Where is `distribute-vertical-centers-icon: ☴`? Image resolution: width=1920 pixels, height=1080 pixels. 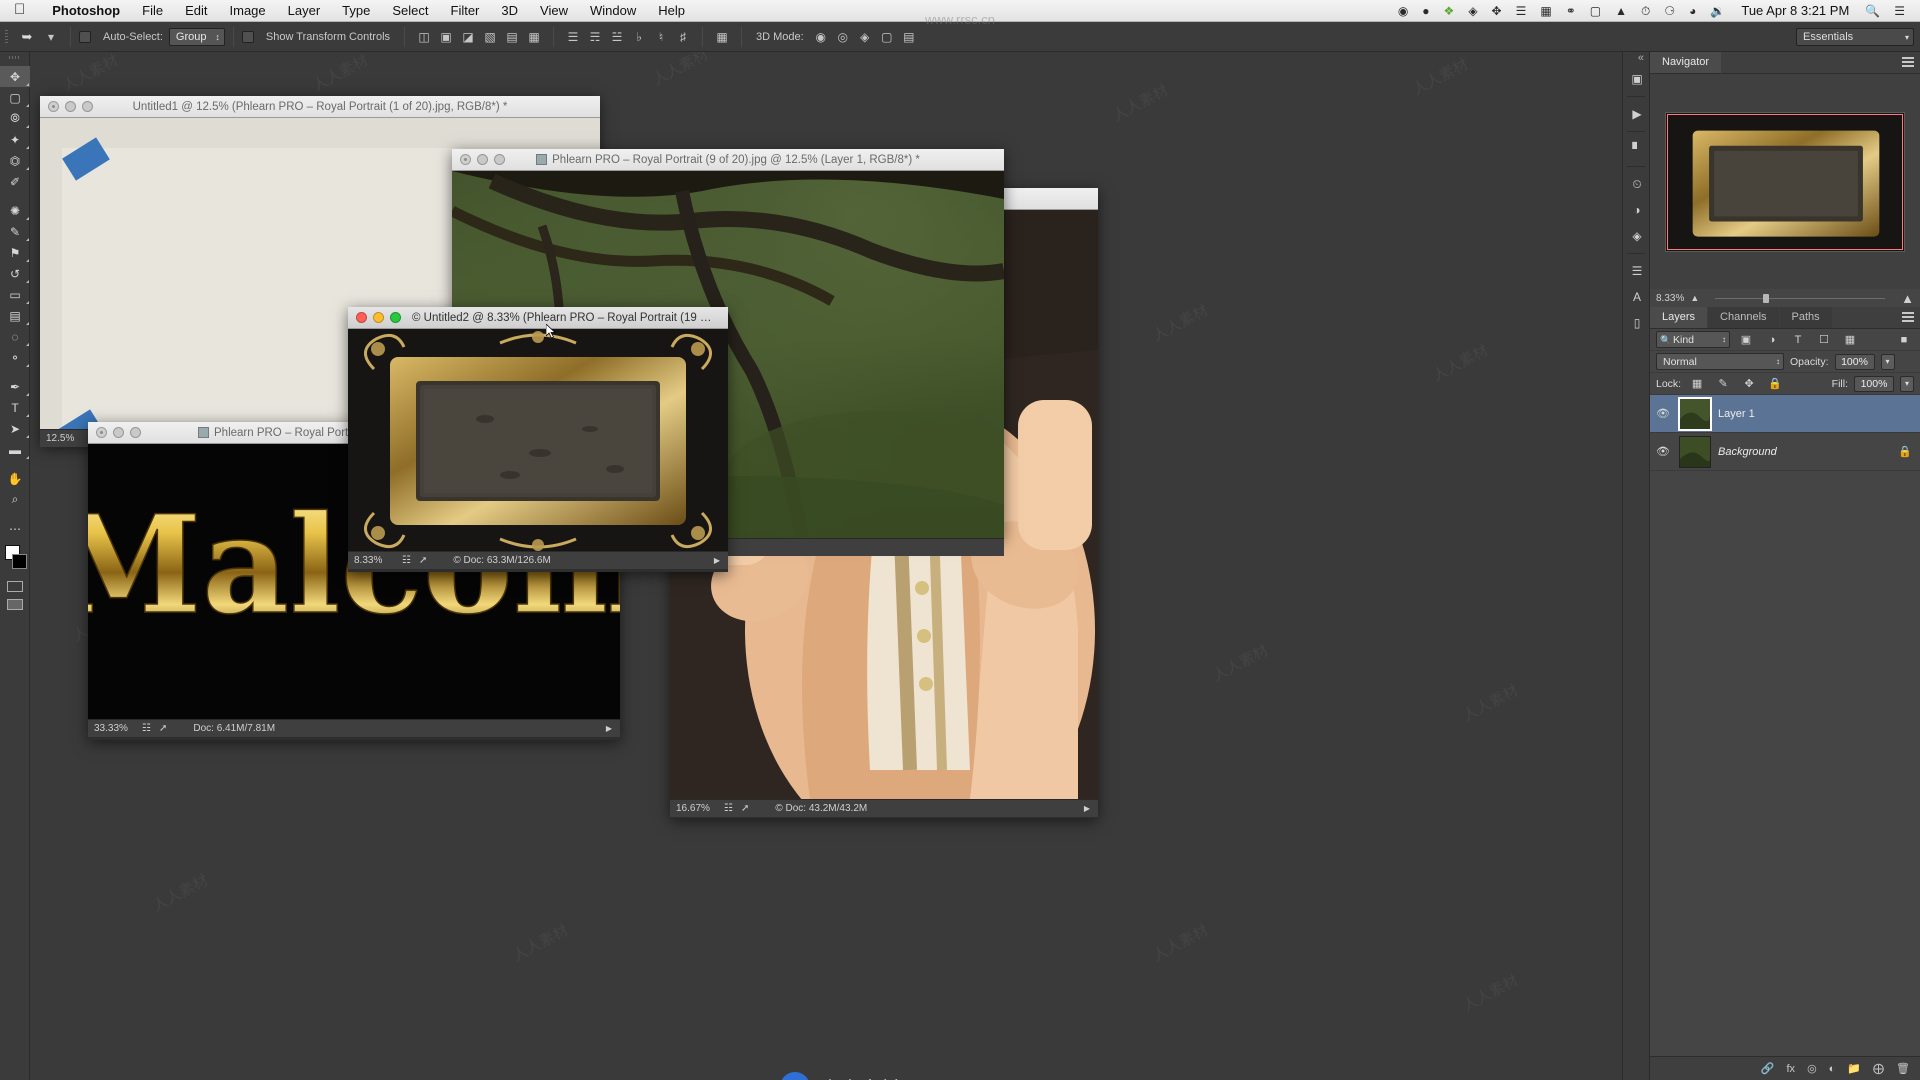 distribute-vertical-centers-icon: ☴ is located at coordinates (595, 37).